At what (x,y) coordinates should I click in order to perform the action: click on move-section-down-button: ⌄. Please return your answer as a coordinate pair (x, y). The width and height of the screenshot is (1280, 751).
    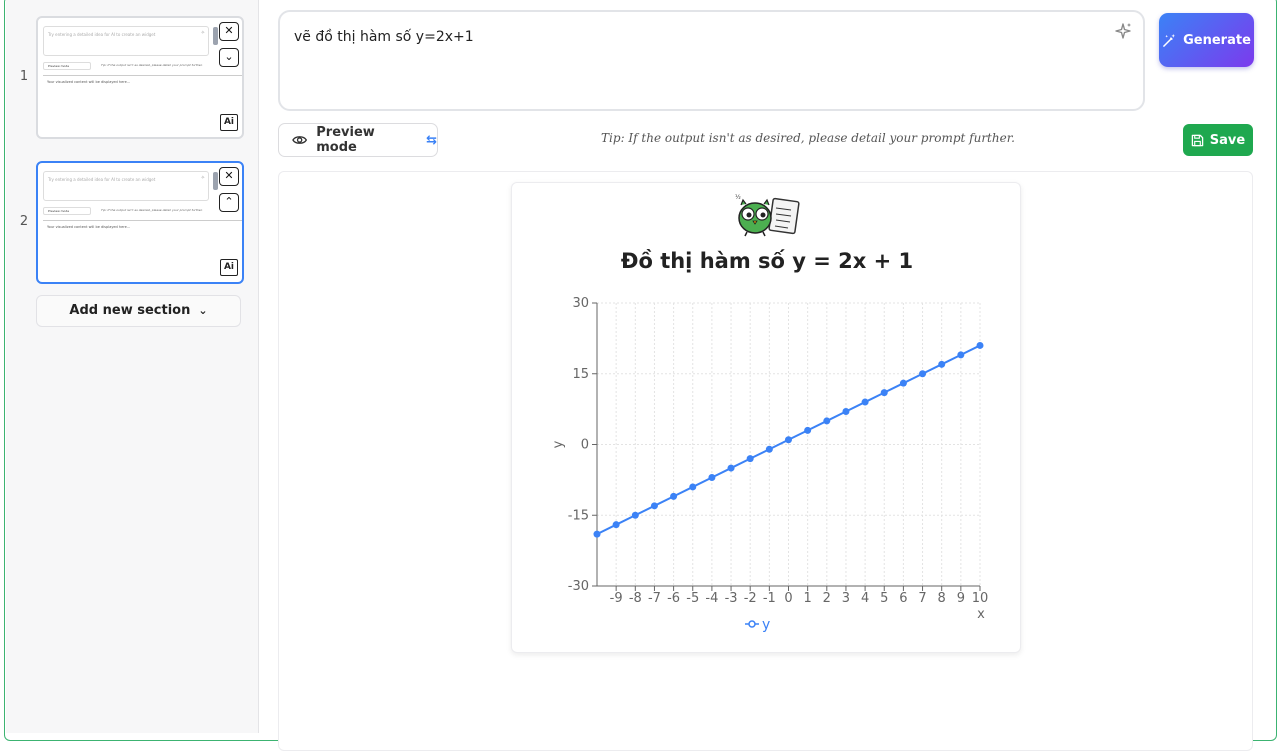
    Looking at the image, I should click on (229, 57).